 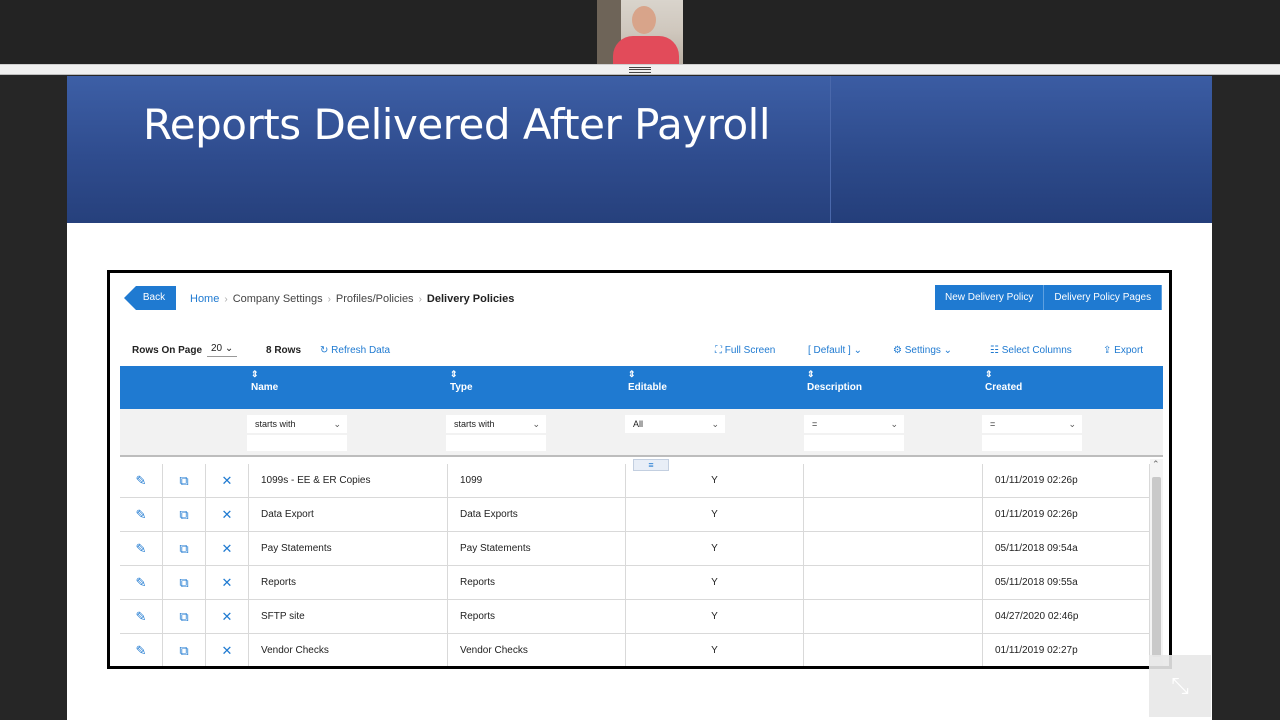 What do you see at coordinates (834, 381) in the screenshot?
I see `column-header-description: ⇕ Description` at bounding box center [834, 381].